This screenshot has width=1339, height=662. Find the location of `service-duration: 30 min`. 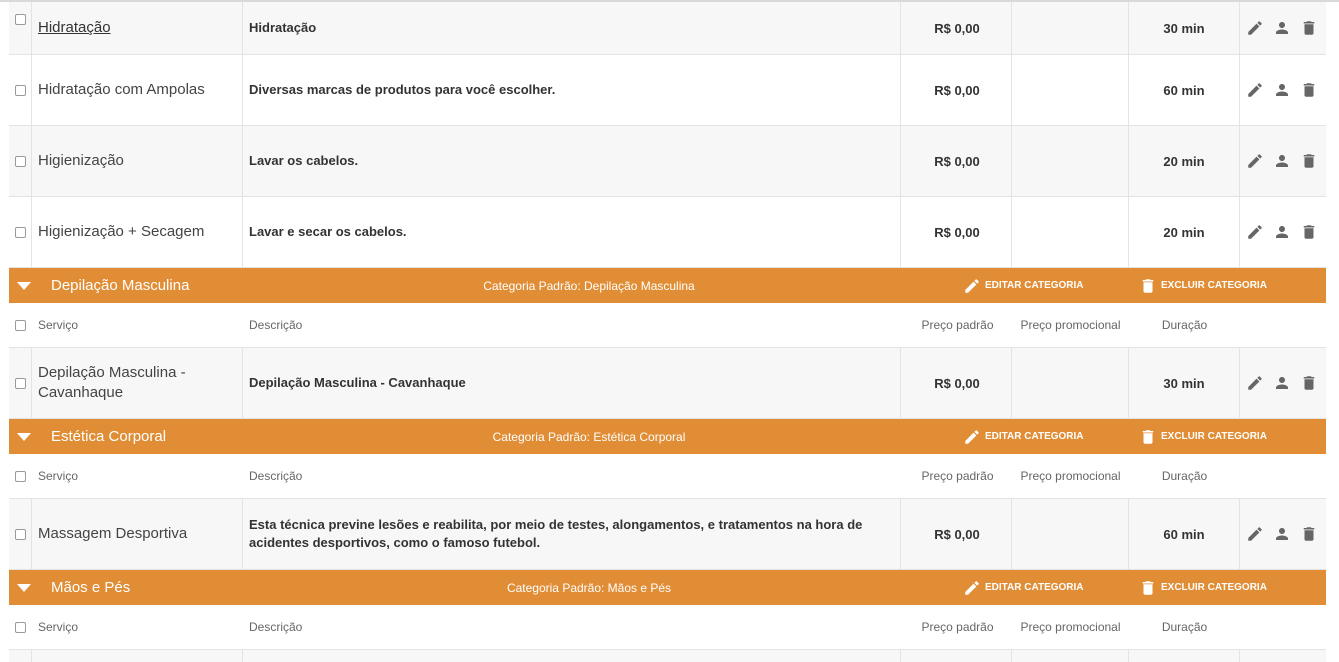

service-duration: 30 min is located at coordinates (1184, 383).